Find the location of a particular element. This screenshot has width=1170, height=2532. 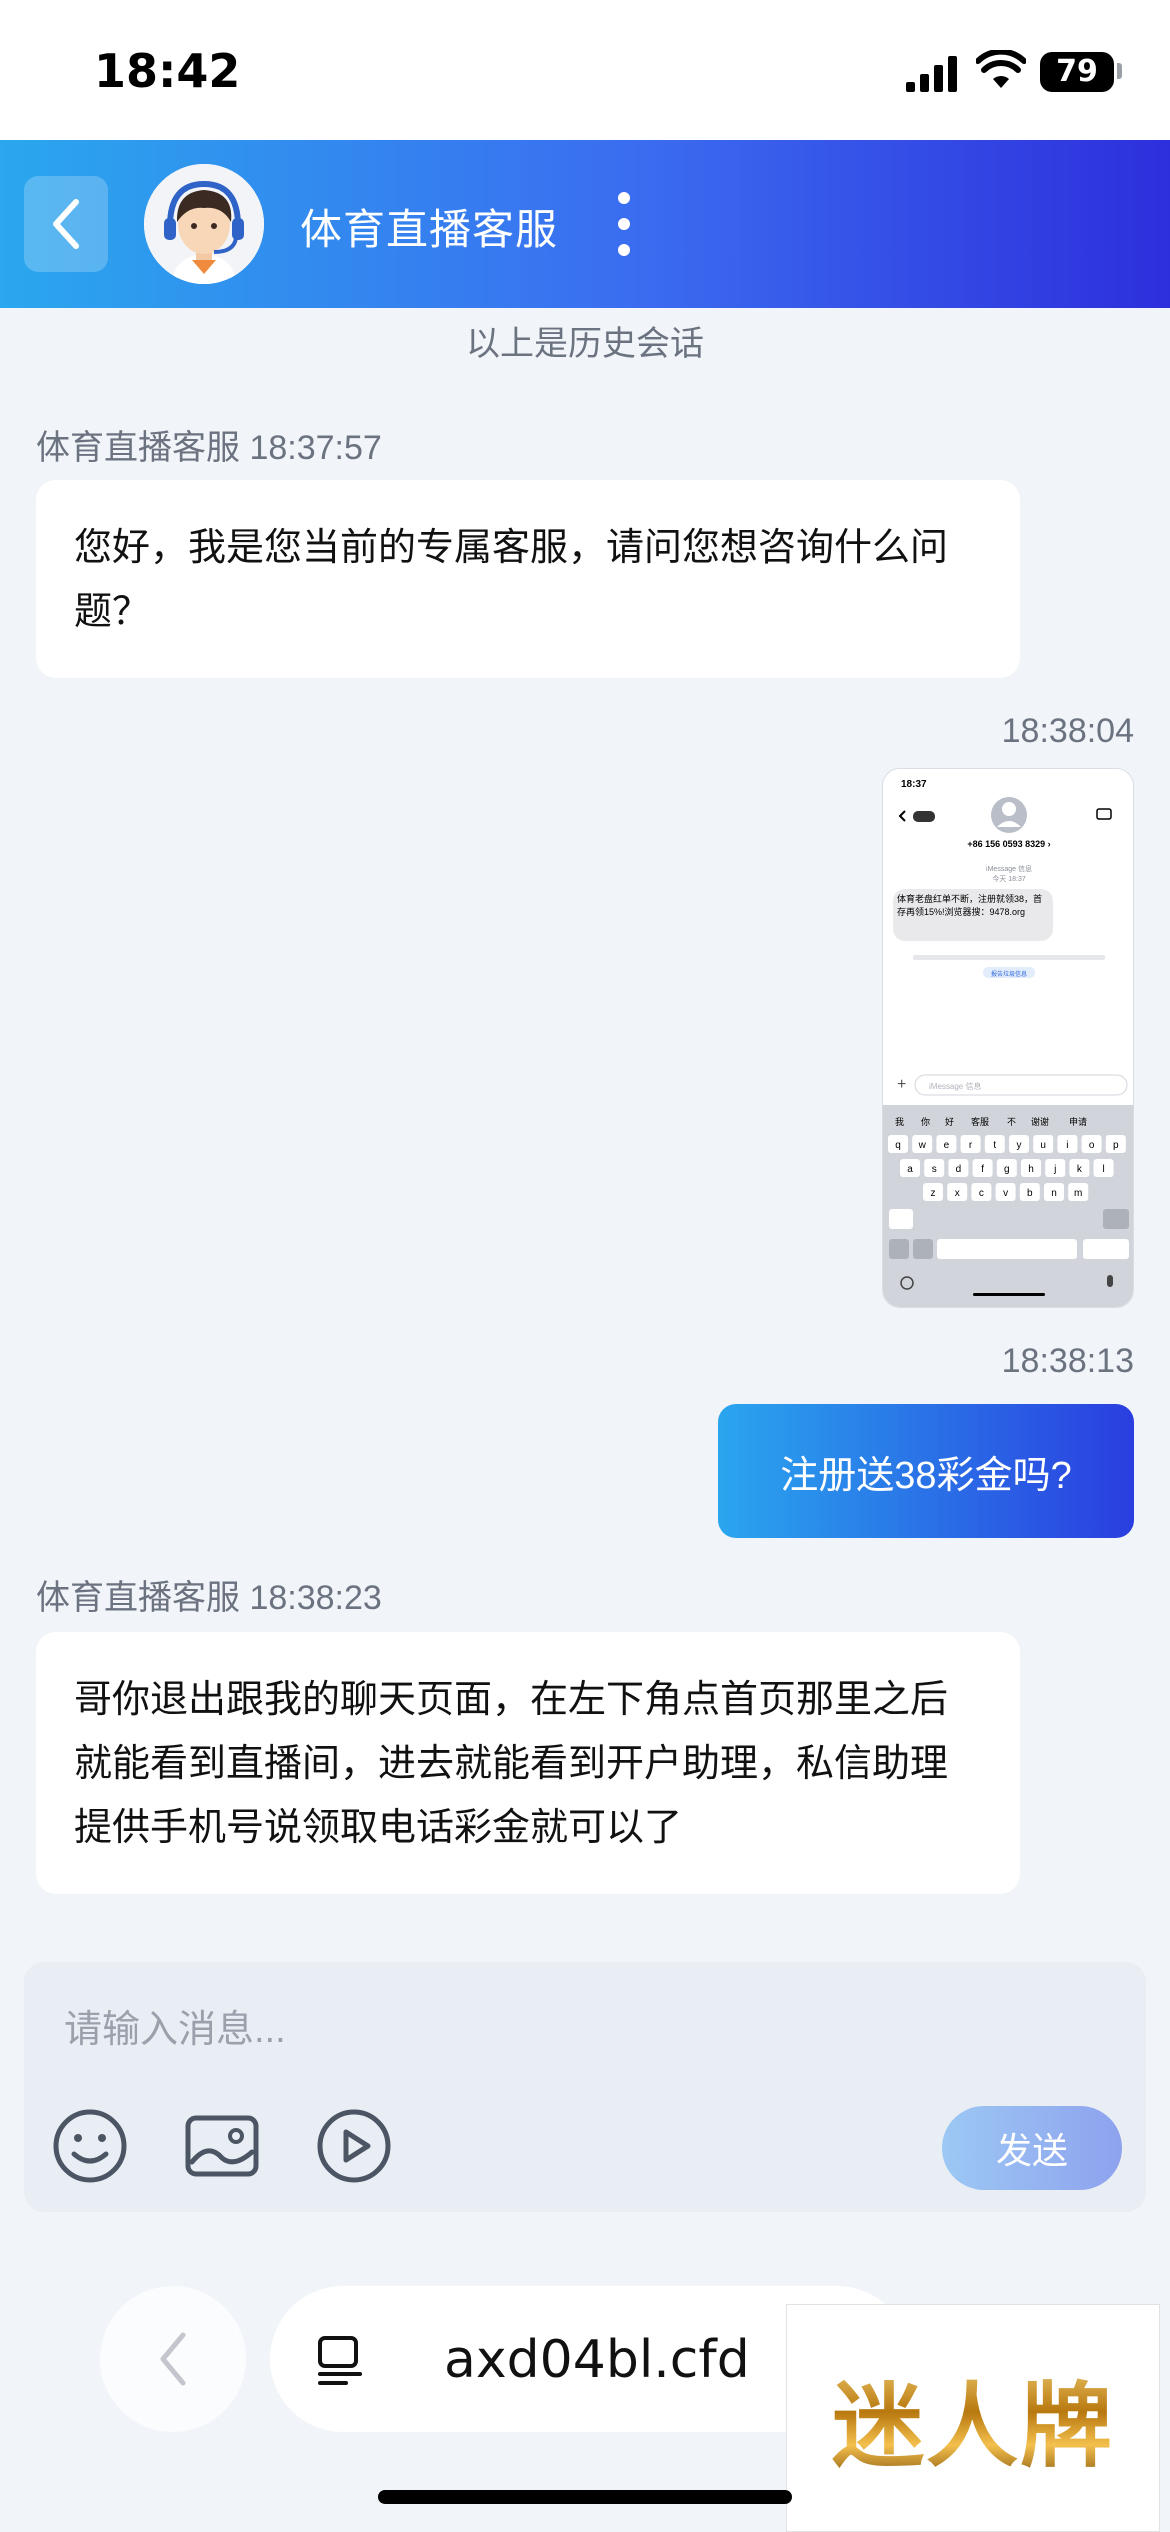

thumb-key-label: d is located at coordinates (959, 1169).